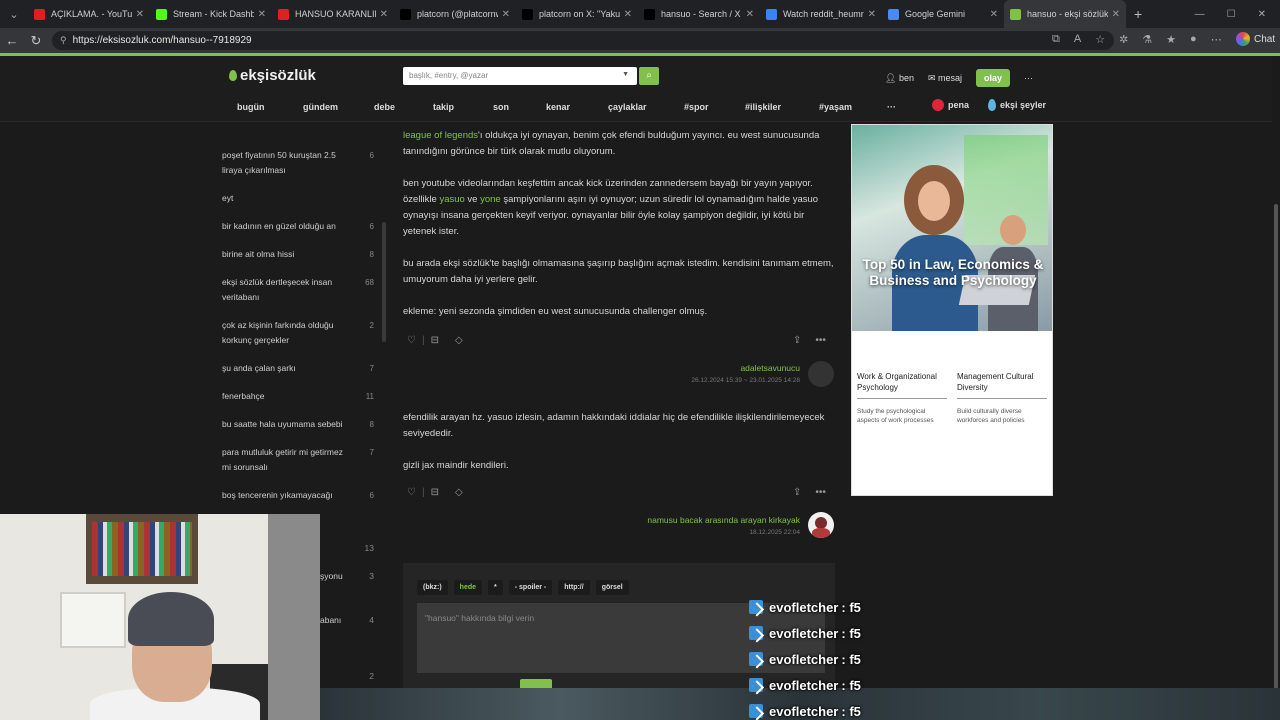 The height and width of the screenshot is (720, 1280). What do you see at coordinates (251, 107) in the screenshot?
I see `topic-tab: bugün` at bounding box center [251, 107].